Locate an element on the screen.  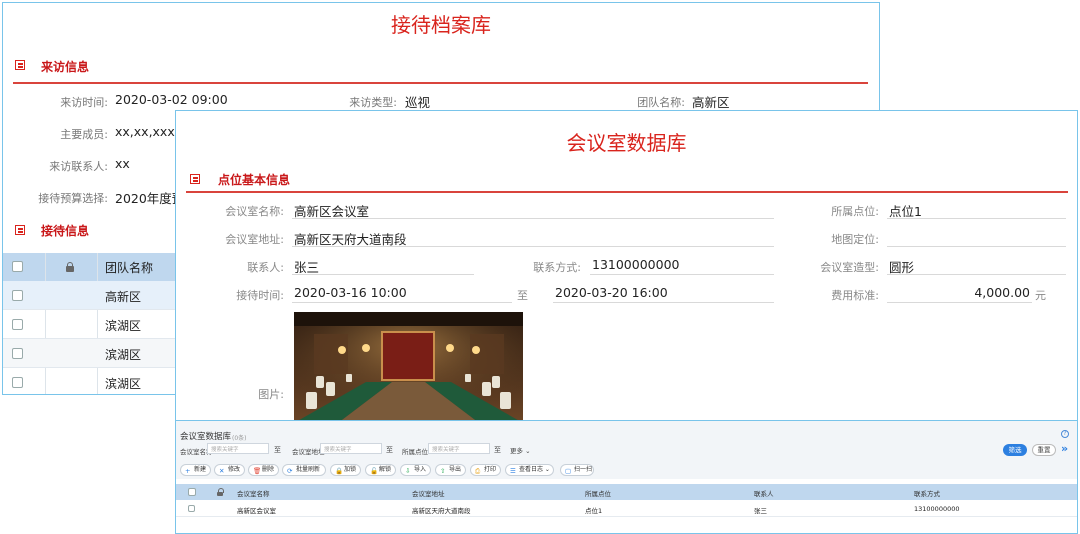
filter-location-input: 搜索关键字 is located at coordinates (459, 448).